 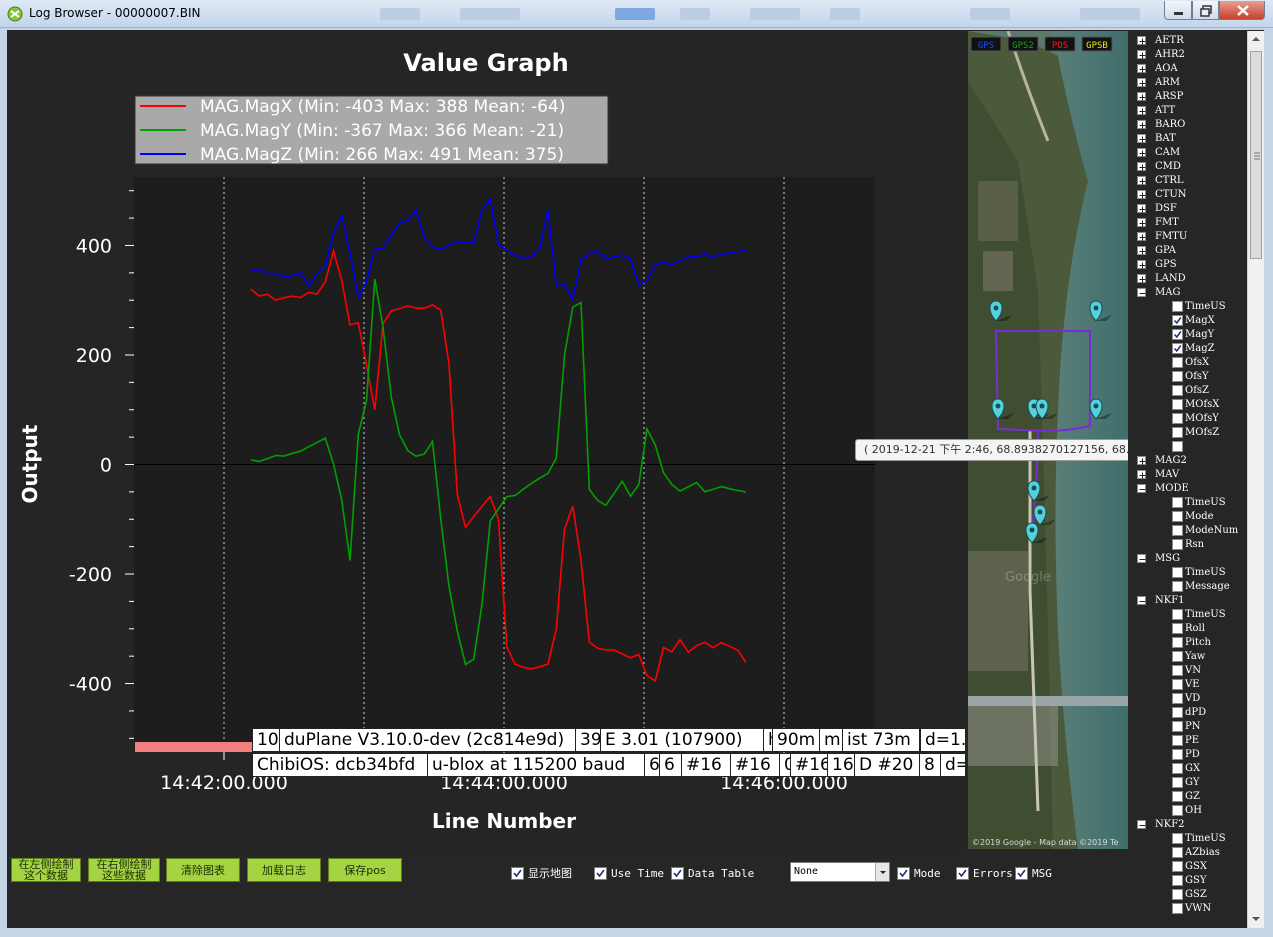 I want to click on maximize-button, so click(x=1205, y=10).